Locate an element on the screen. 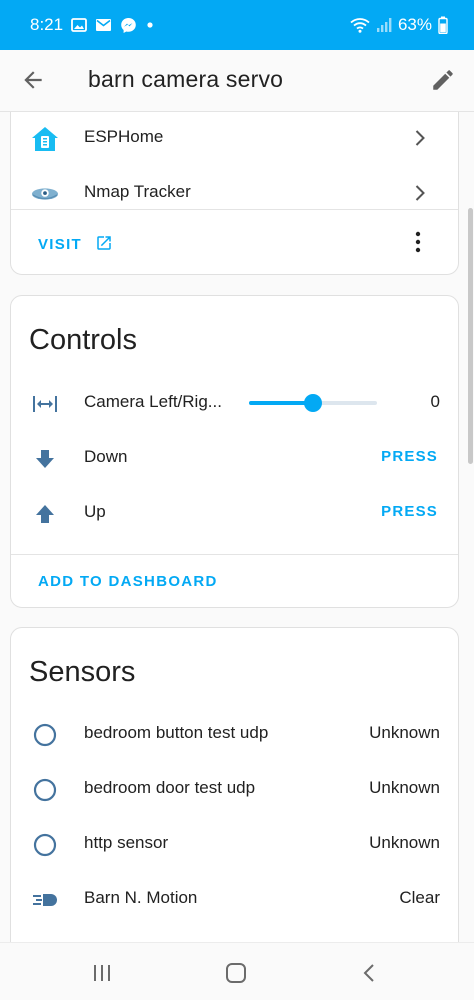  sensor-row: http sensor Unknown is located at coordinates (234, 844).